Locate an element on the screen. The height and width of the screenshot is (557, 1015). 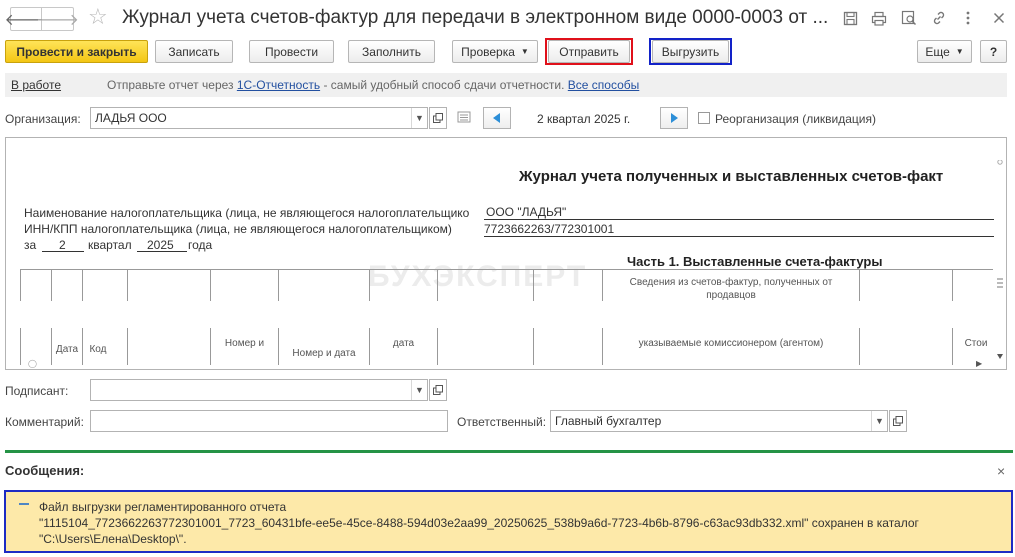
messages-title: Сообщения: is located at coordinates (45, 470).